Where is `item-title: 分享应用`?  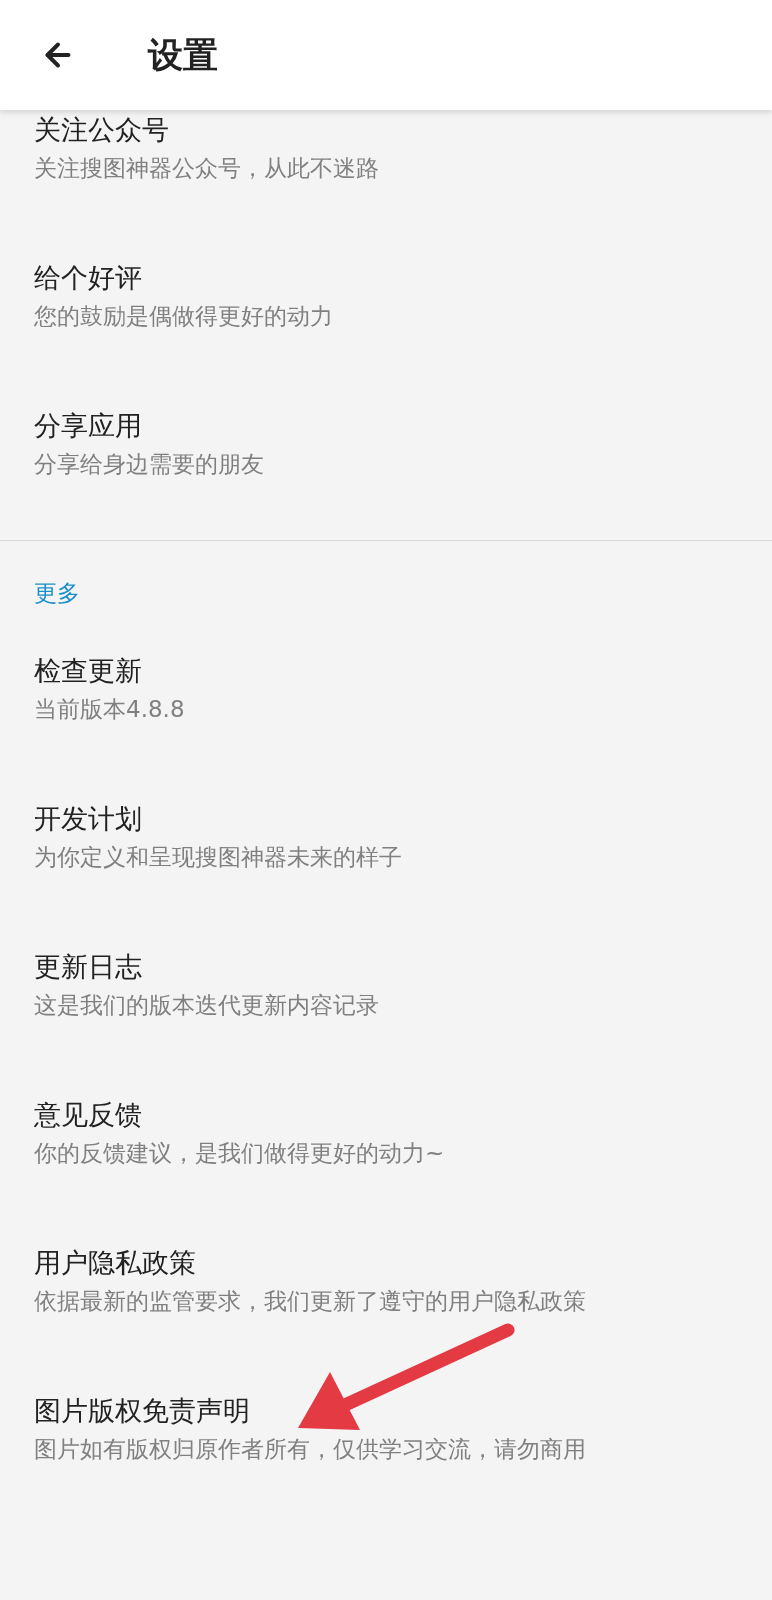
item-title: 分享应用 is located at coordinates (88, 426).